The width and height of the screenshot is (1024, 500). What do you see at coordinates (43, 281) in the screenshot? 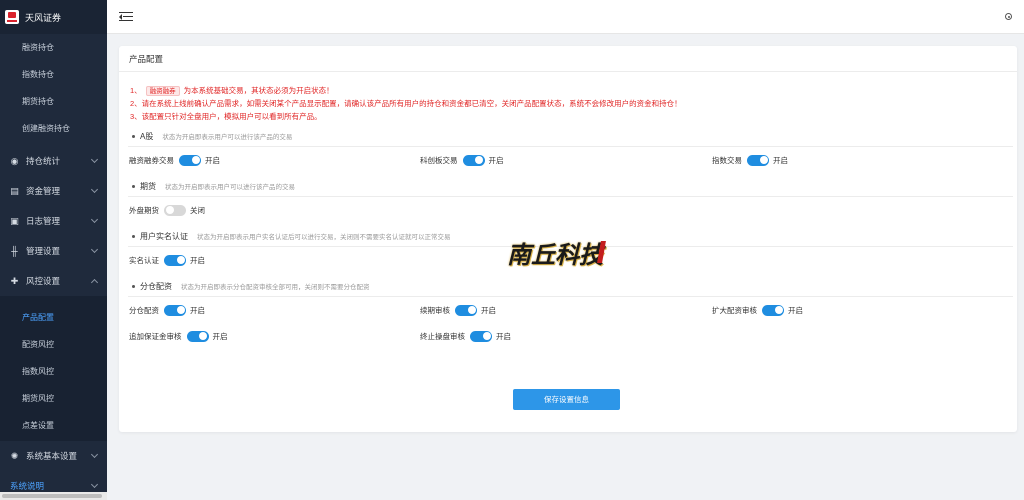
I see `sidebar-group-label: 风控设置` at bounding box center [43, 281].